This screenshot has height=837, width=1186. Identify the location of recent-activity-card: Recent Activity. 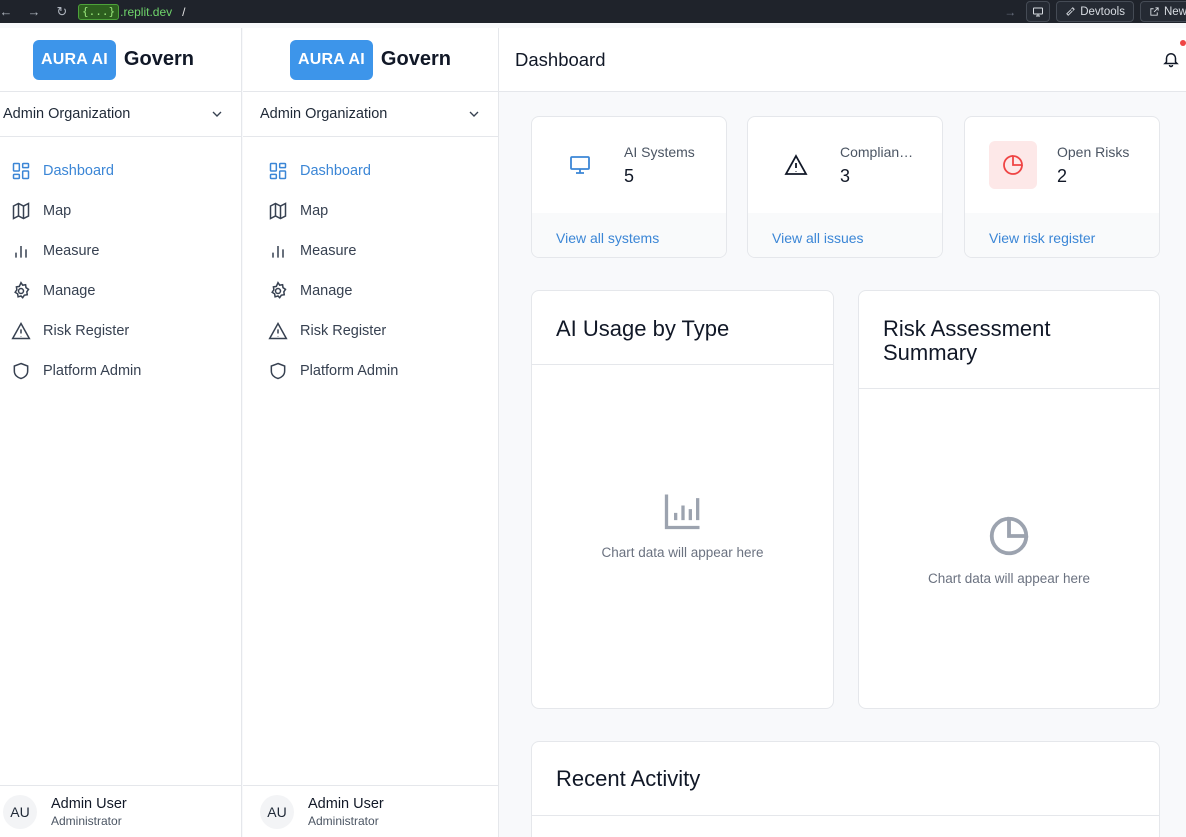
(845, 789).